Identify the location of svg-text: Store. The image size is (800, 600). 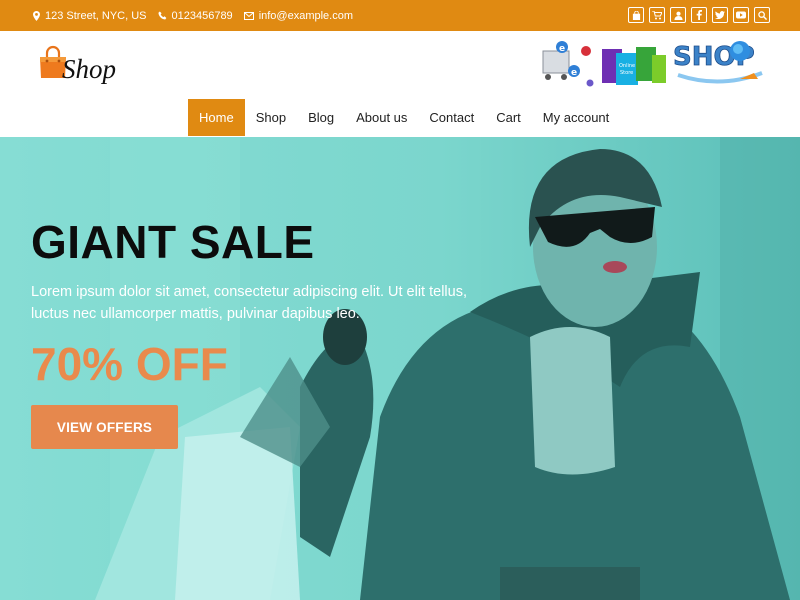
(626, 73).